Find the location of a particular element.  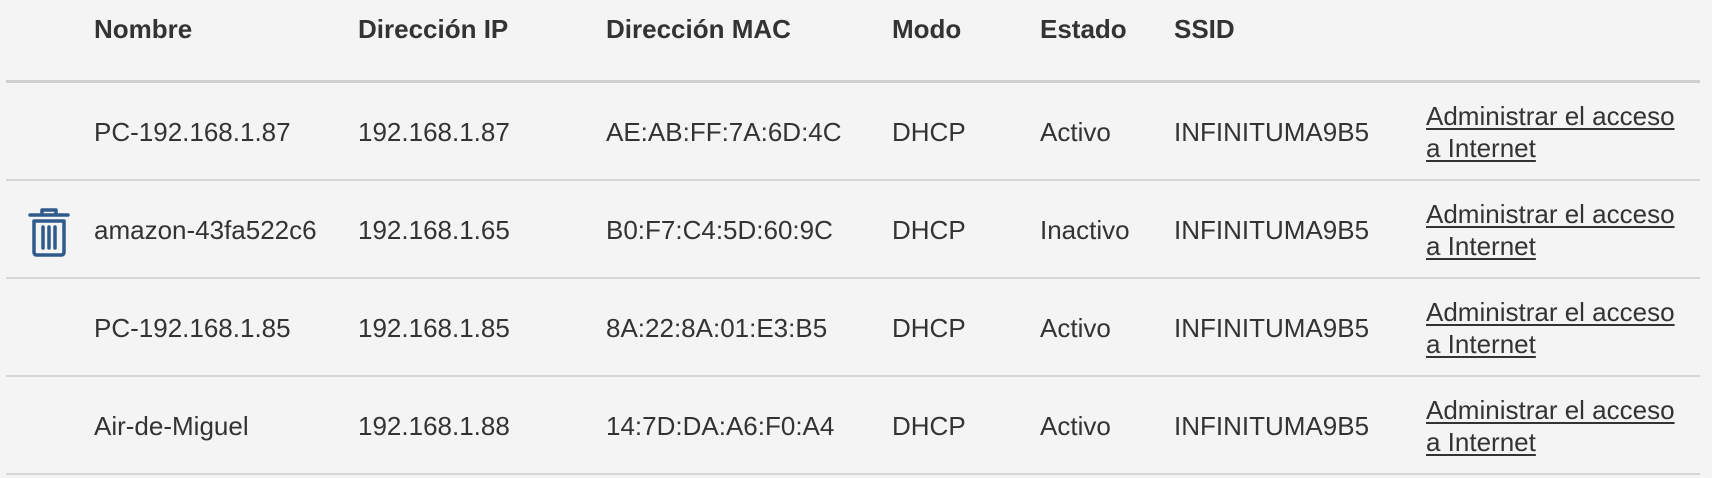

device-ip: 192.168.1.85 is located at coordinates (434, 327).